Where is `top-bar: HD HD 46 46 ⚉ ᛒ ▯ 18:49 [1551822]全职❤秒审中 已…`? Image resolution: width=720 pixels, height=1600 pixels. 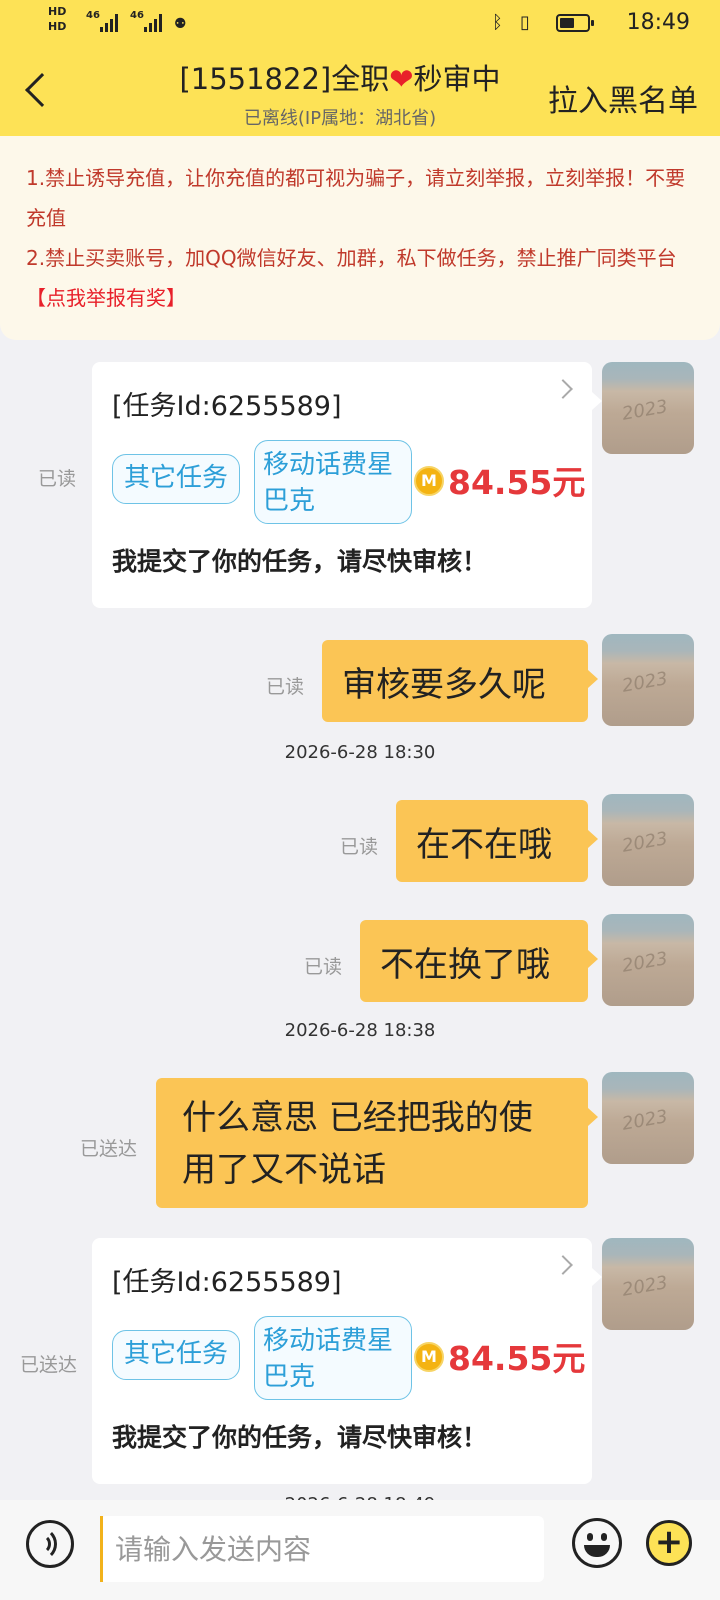
top-bar: HD HD 46 46 ⚉ ᛒ ▯ 18:49 [1551822]全职❤秒审中 已… is located at coordinates (360, 68).